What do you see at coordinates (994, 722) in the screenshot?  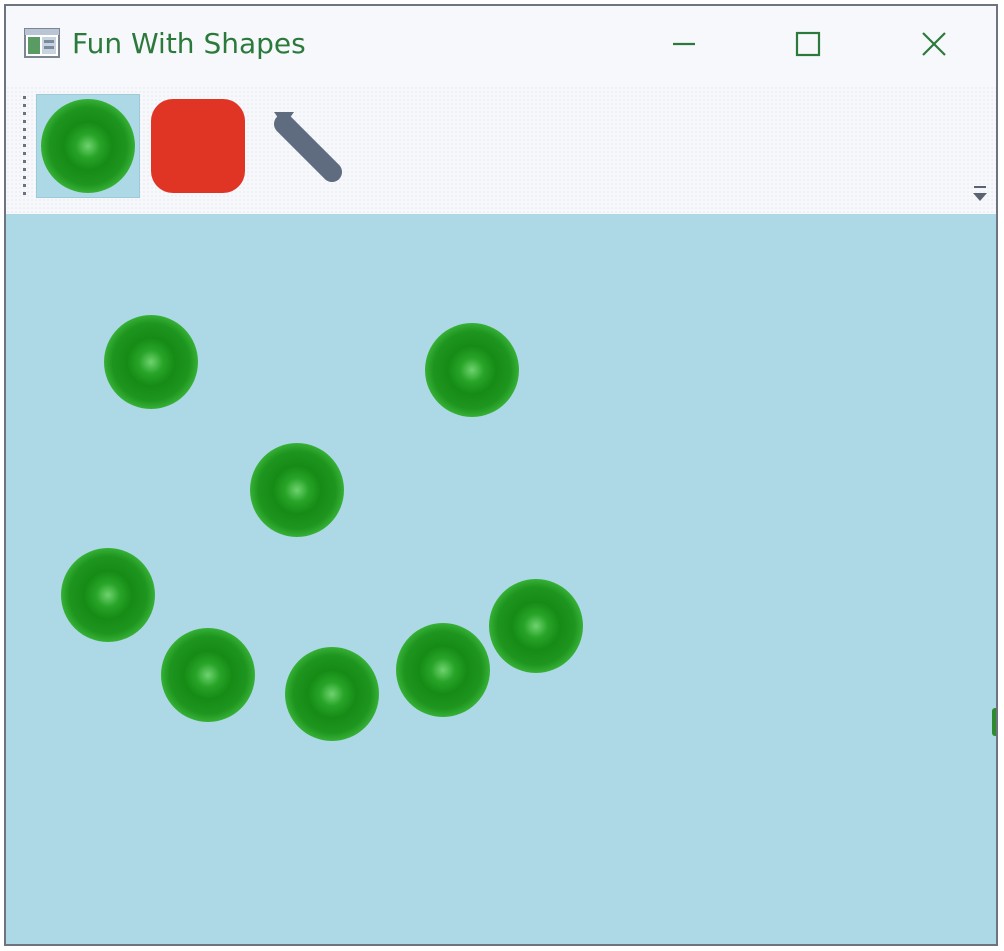 I see `offscreen-shape-edge` at bounding box center [994, 722].